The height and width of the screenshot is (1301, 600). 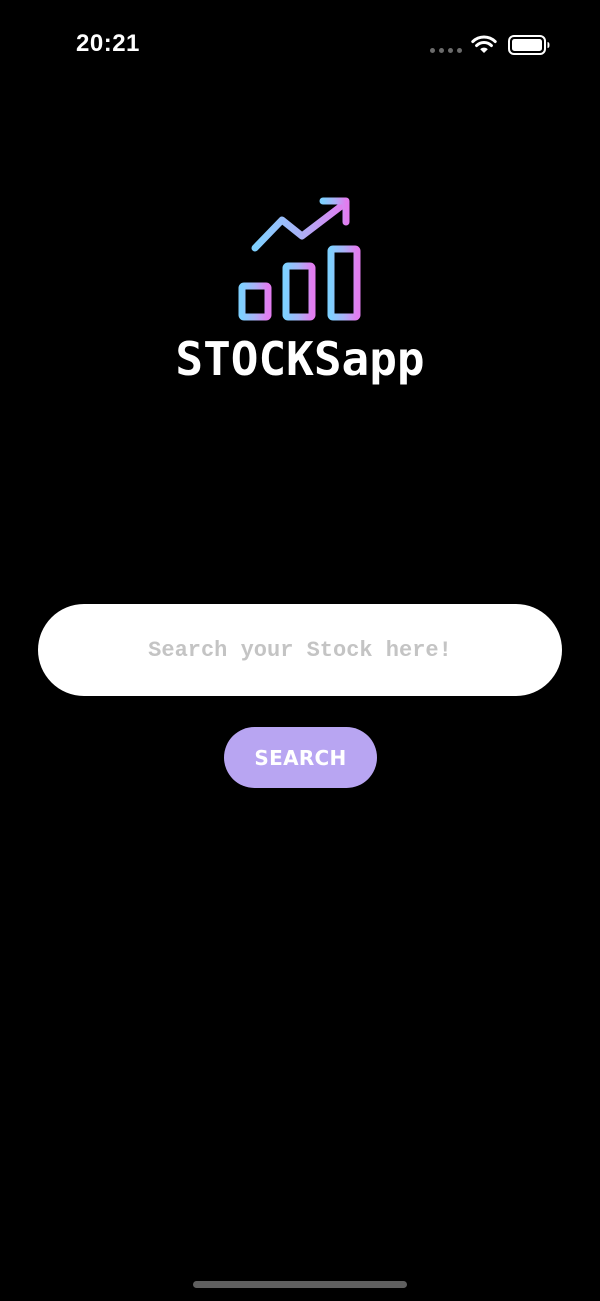 I want to click on battery-icon, so click(x=529, y=45).